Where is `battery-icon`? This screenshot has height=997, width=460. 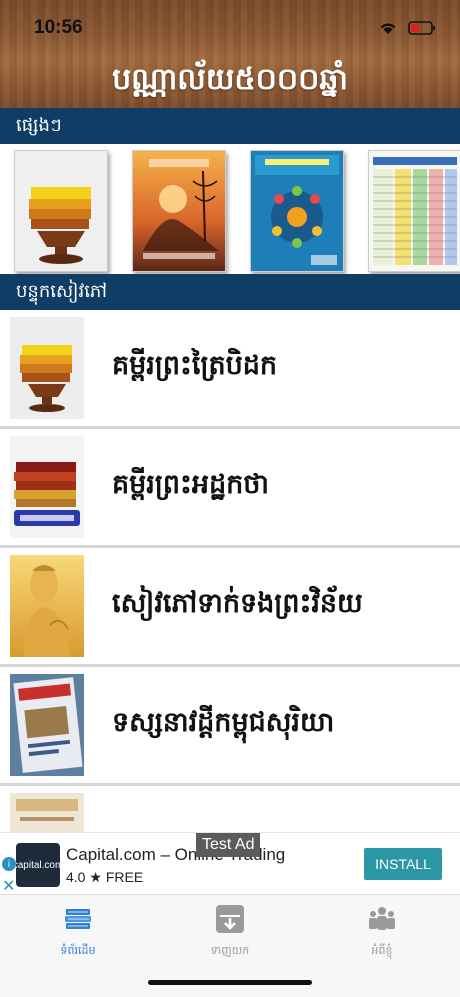
battery-icon is located at coordinates (421, 28).